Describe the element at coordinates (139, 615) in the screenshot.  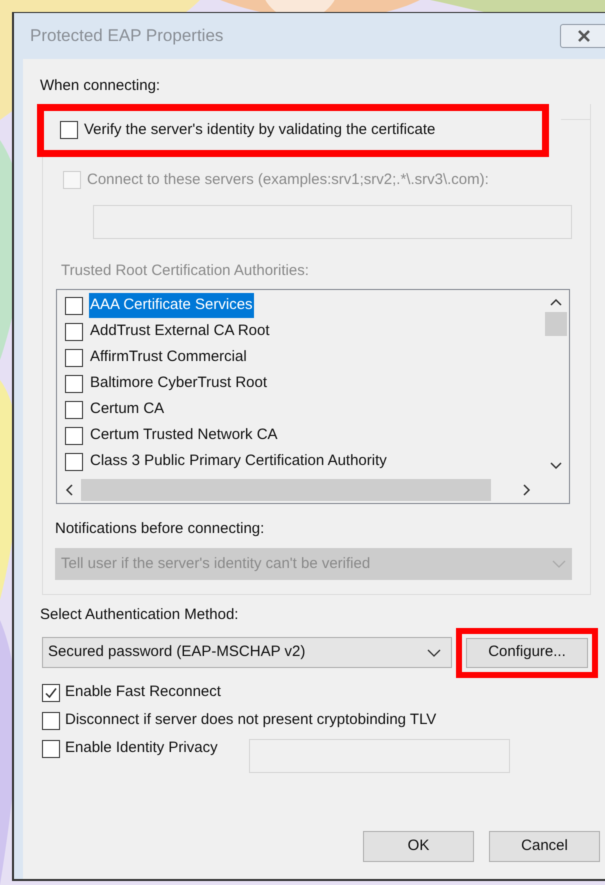
I see `section-label: Select Authentication Method:` at that location.